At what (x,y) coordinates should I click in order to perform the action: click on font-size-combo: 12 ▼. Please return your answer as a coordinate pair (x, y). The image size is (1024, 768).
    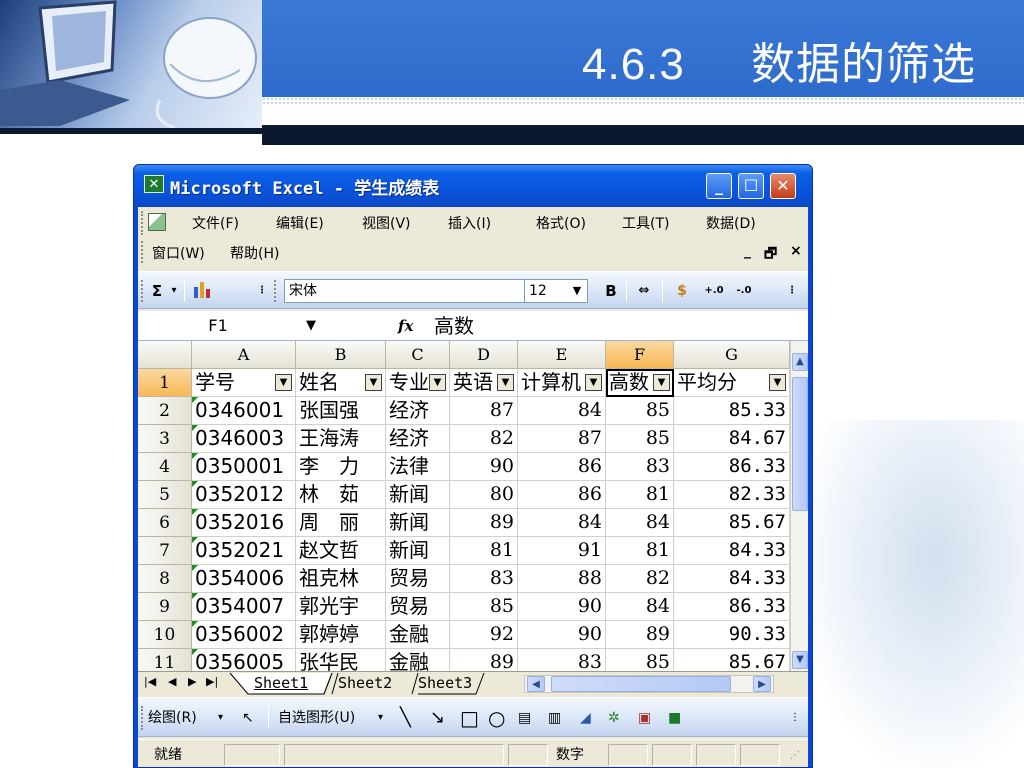
    Looking at the image, I should click on (556, 291).